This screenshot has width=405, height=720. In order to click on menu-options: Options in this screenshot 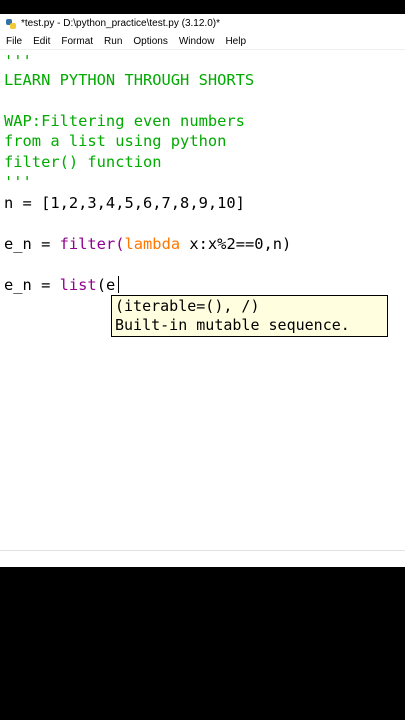, I will do `click(149, 41)`.